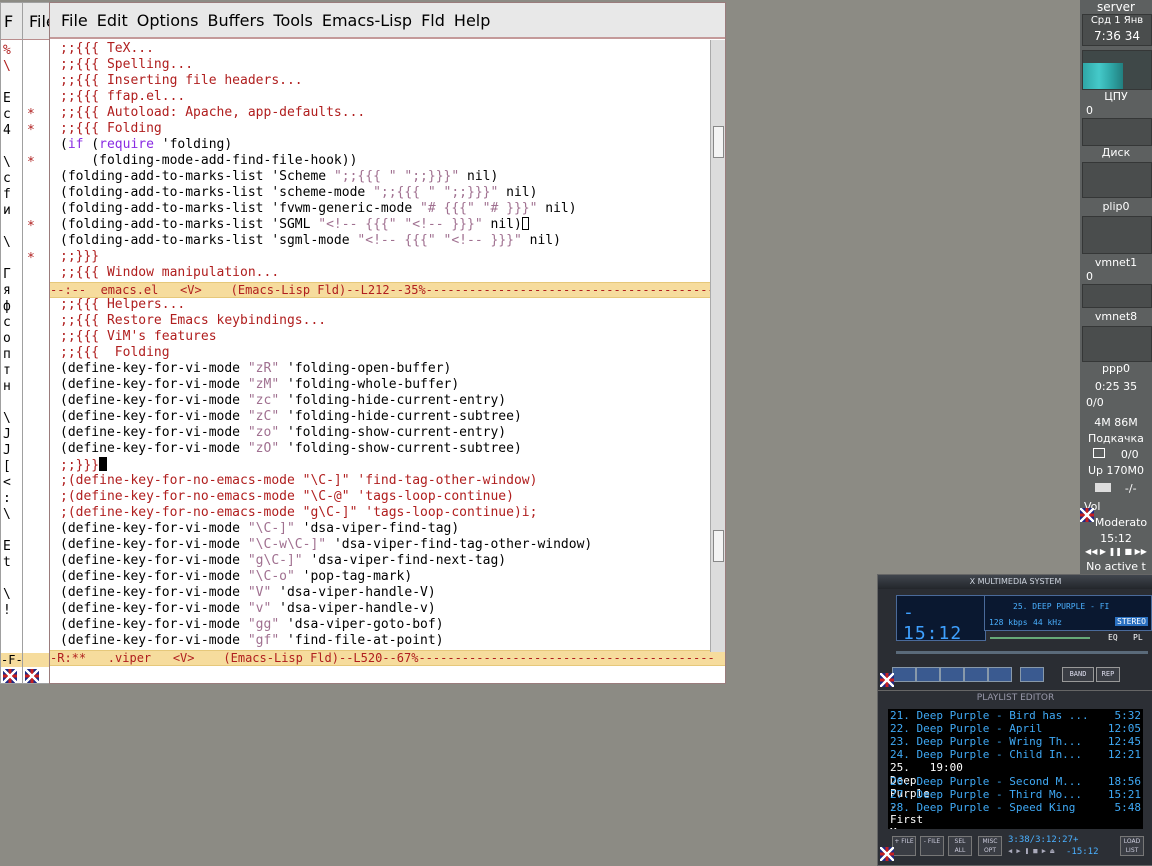 The image size is (1152, 866). I want to click on menu-file-back-1: F, so click(8, 21).